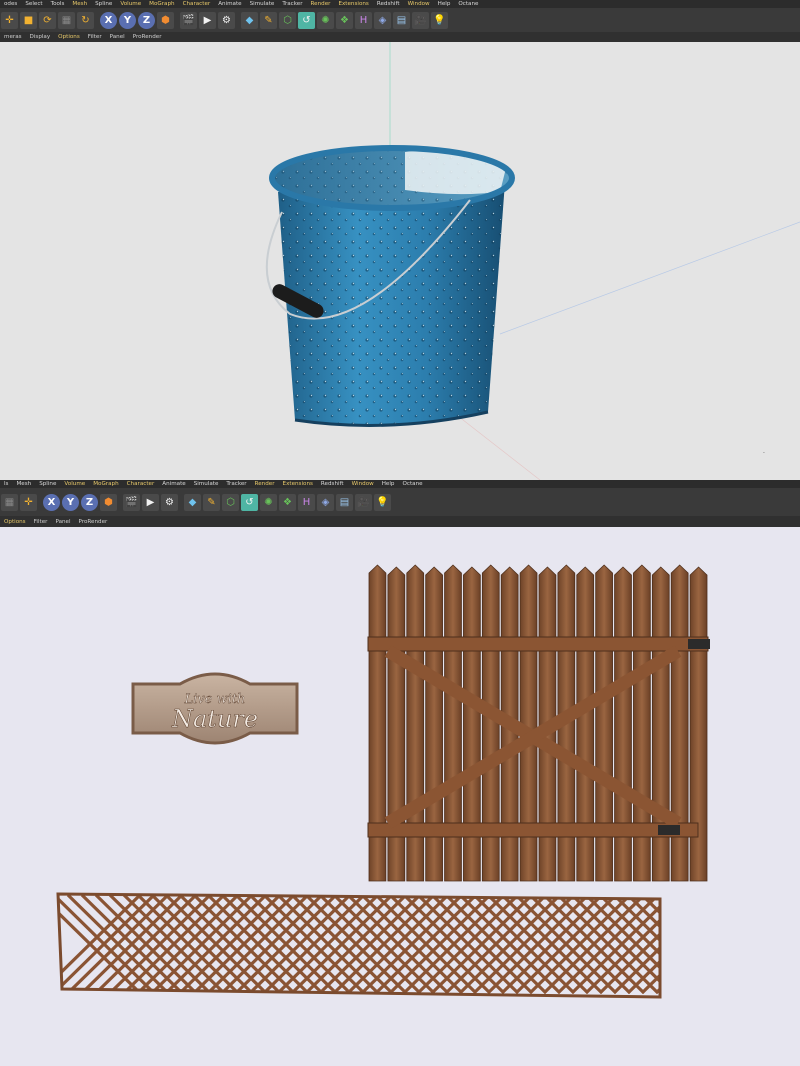 The height and width of the screenshot is (1066, 800). What do you see at coordinates (150, 502) in the screenshot?
I see `render-view-icon-2: ▶` at bounding box center [150, 502].